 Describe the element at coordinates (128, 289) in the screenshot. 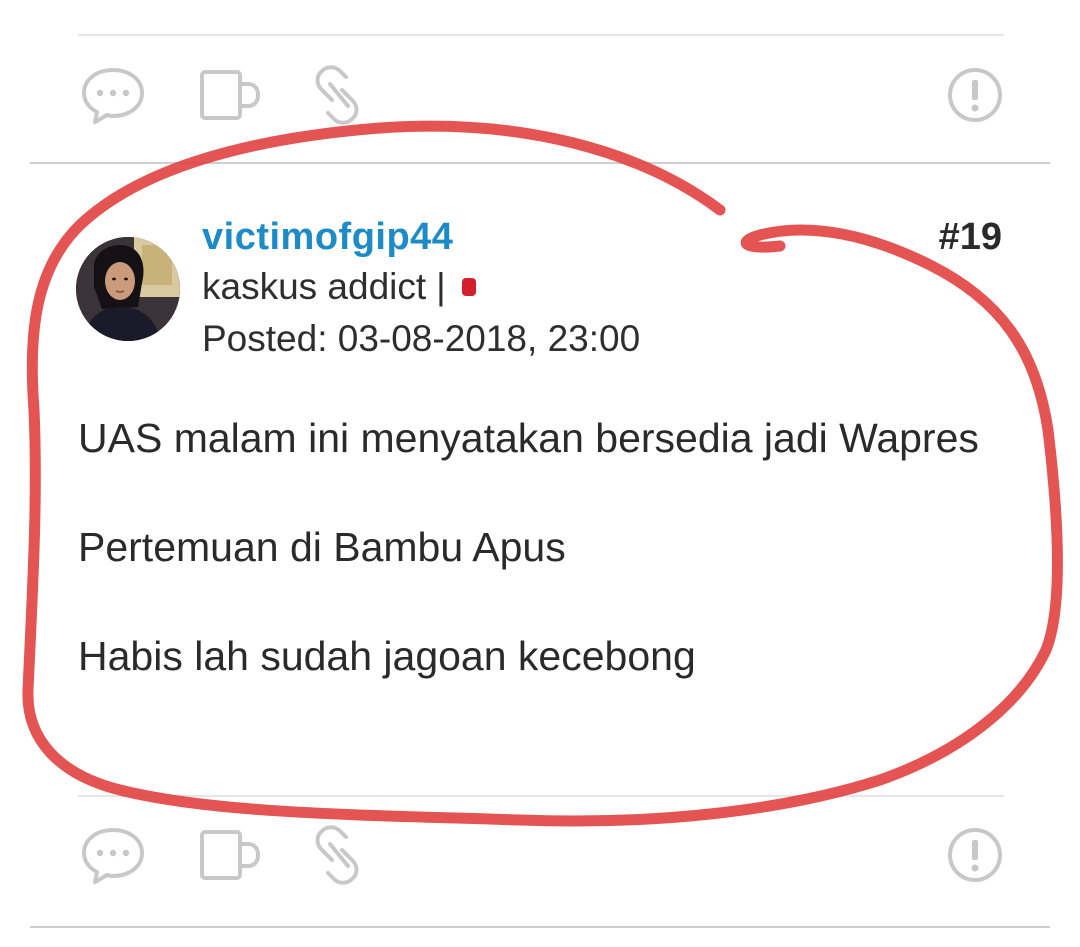

I see `avatar` at that location.